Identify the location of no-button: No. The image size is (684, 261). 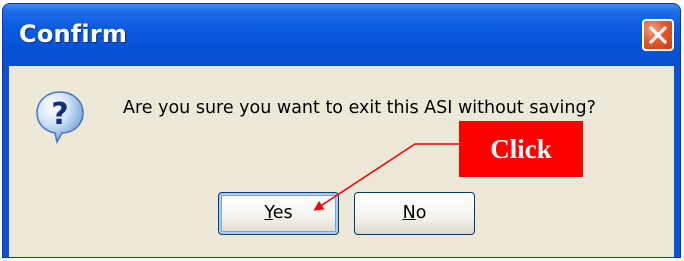
(414, 213).